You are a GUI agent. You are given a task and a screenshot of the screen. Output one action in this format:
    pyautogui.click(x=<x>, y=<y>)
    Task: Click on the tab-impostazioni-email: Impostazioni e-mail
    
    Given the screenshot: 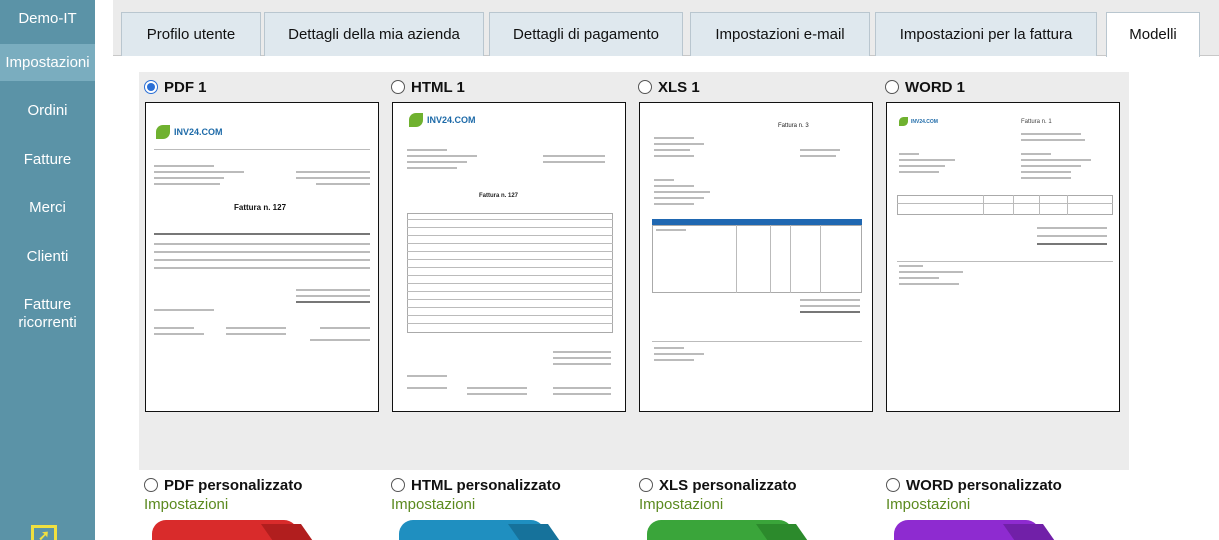 What is the action you would take?
    pyautogui.click(x=780, y=34)
    